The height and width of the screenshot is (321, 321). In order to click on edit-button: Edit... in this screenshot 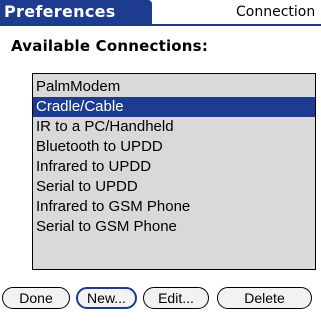, I will do `click(176, 298)`.